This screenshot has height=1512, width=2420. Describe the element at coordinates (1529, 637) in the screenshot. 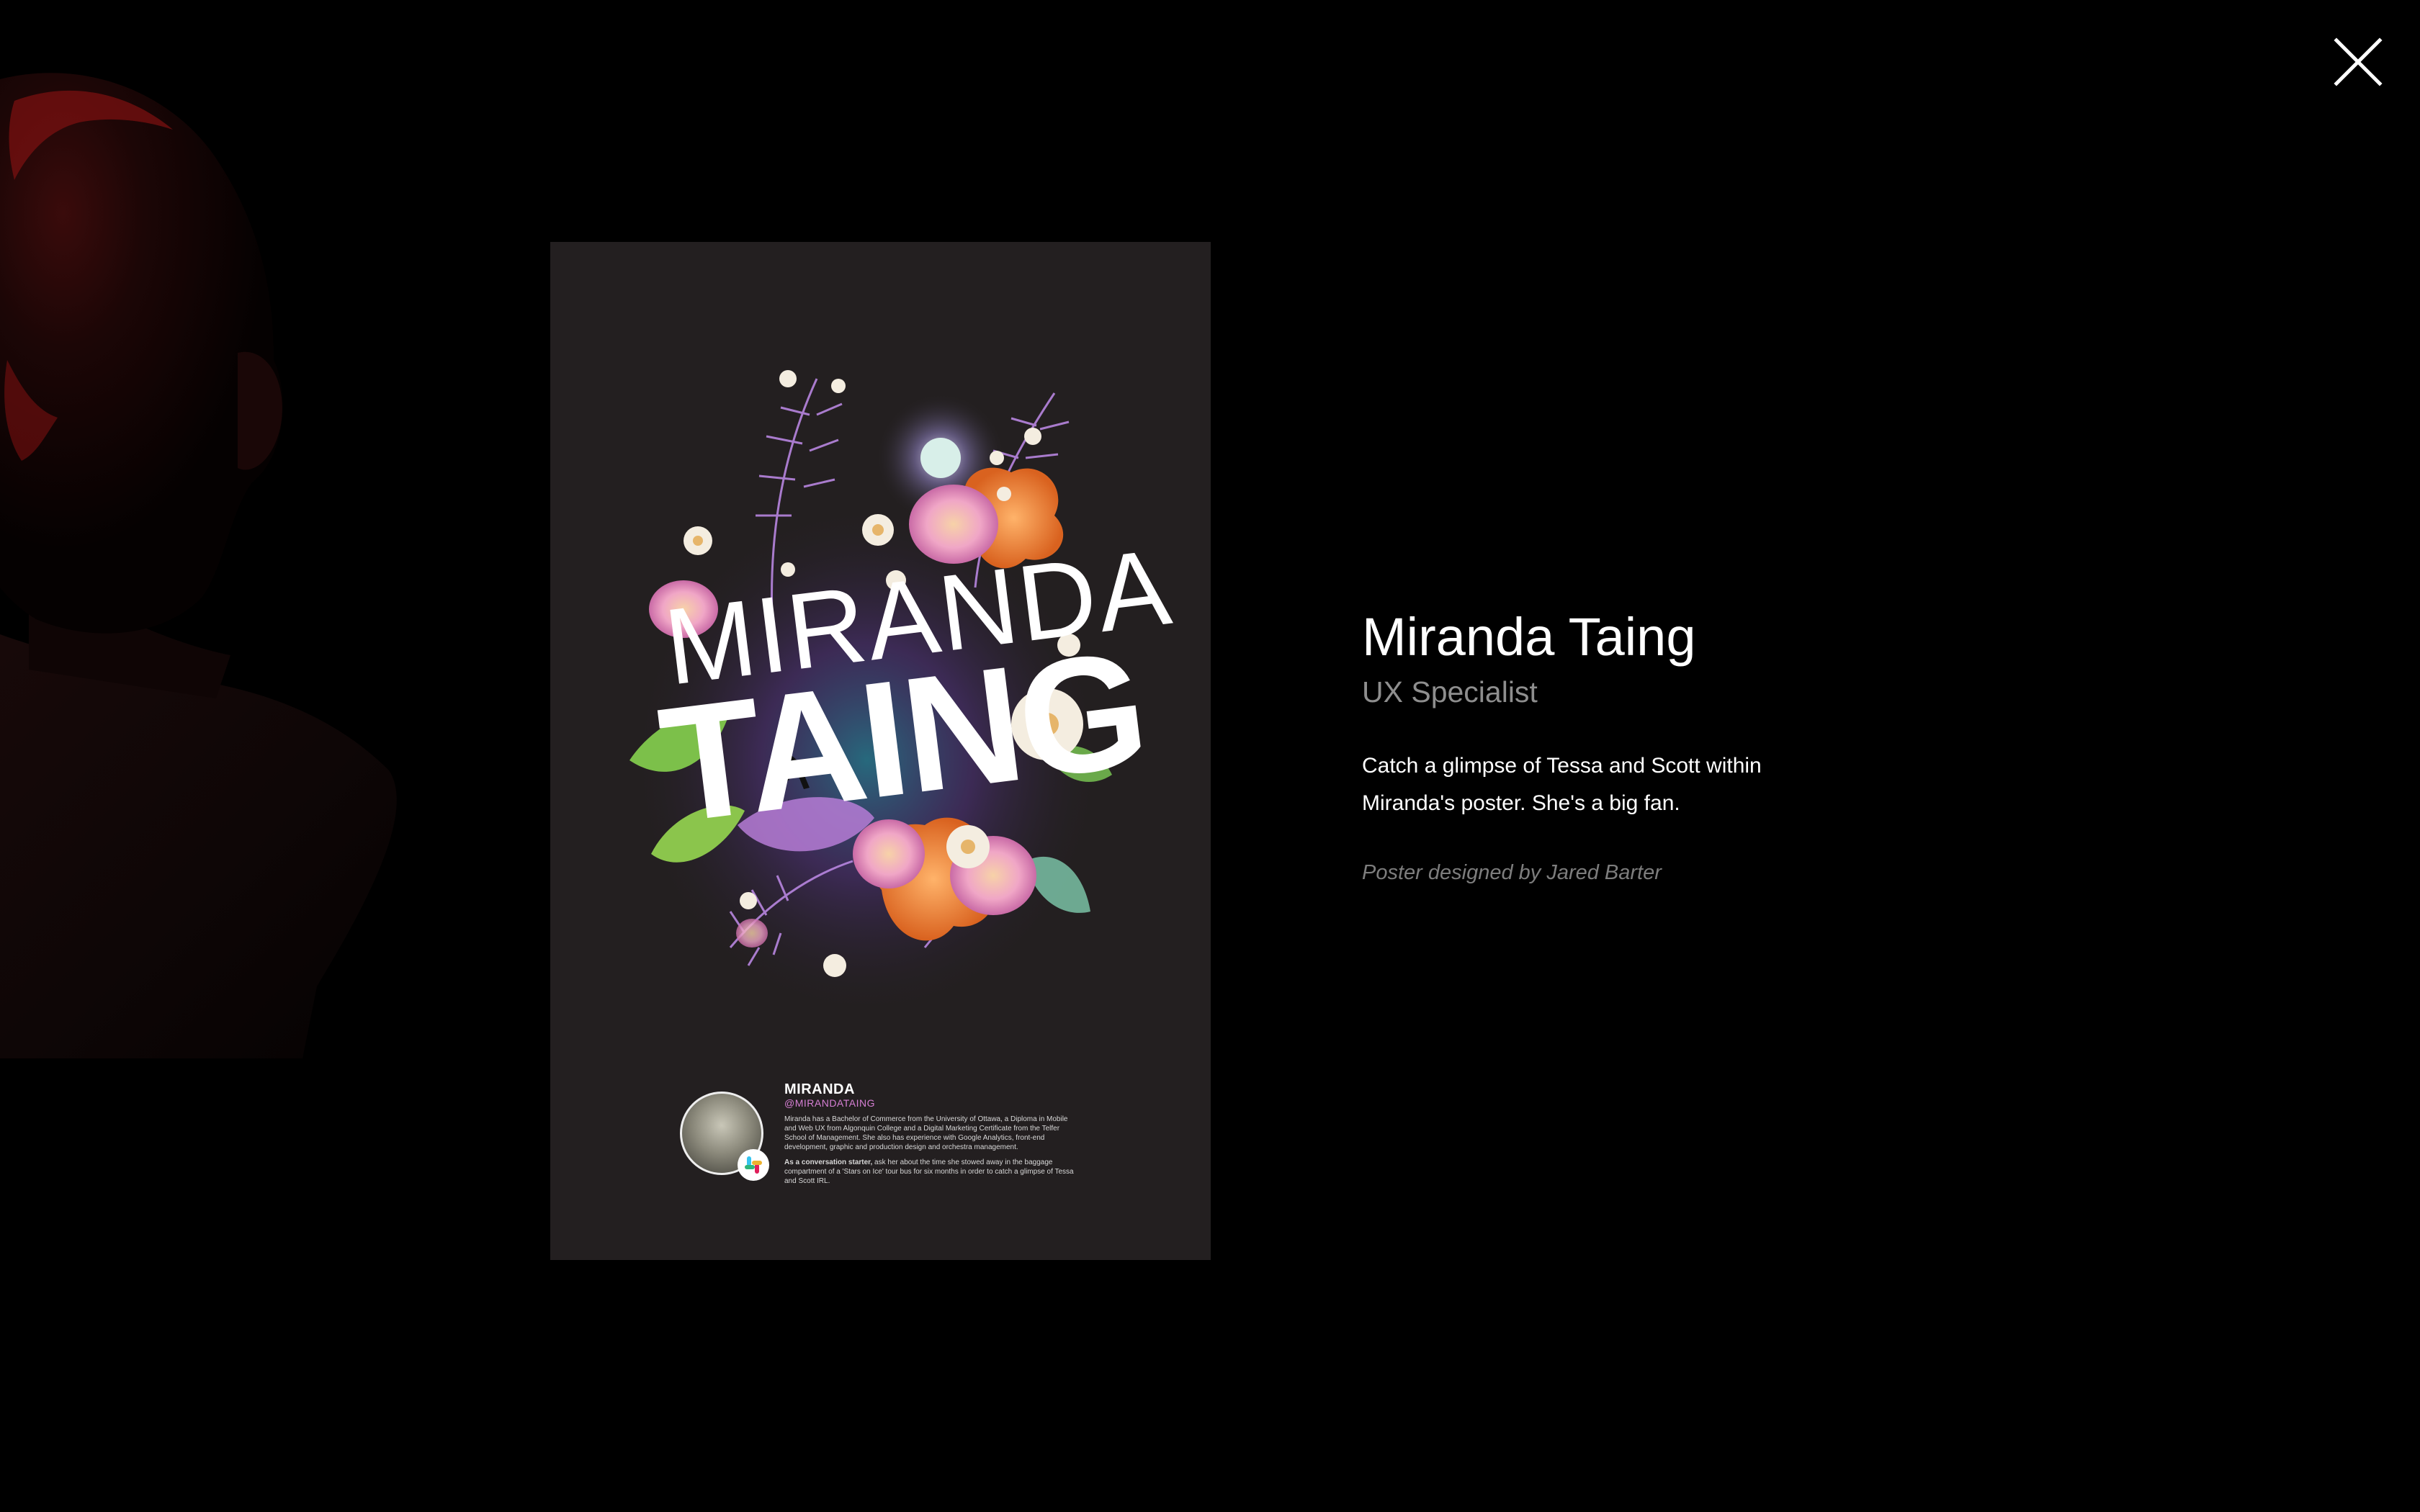

I see `profile-name: Miranda Taing` at that location.